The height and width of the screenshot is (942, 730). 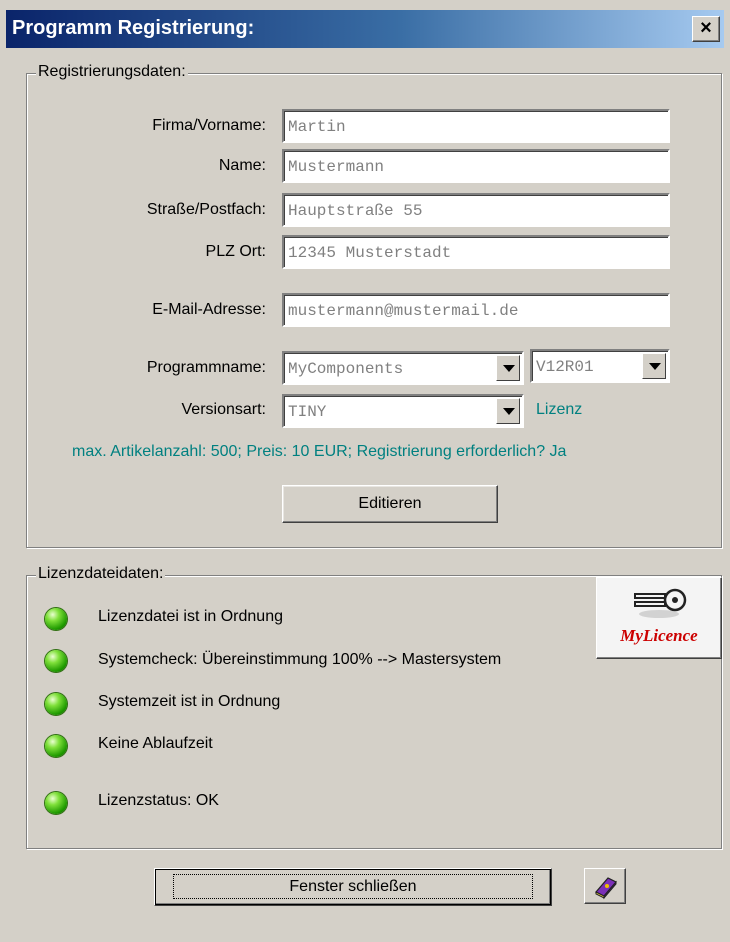 I want to click on license-group-legend: Lizenzdateidaten:, so click(x=101, y=574).